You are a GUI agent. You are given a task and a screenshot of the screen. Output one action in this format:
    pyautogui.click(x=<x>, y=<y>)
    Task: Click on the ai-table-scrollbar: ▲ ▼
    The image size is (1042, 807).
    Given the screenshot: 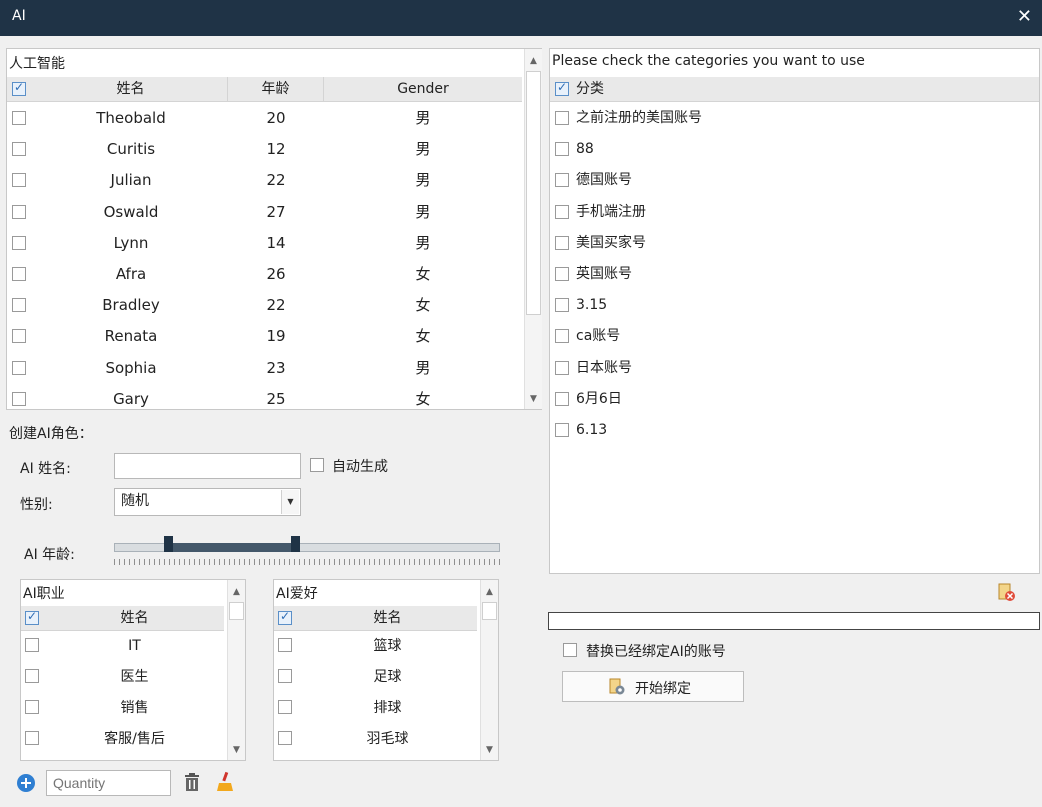 What is the action you would take?
    pyautogui.click(x=533, y=229)
    